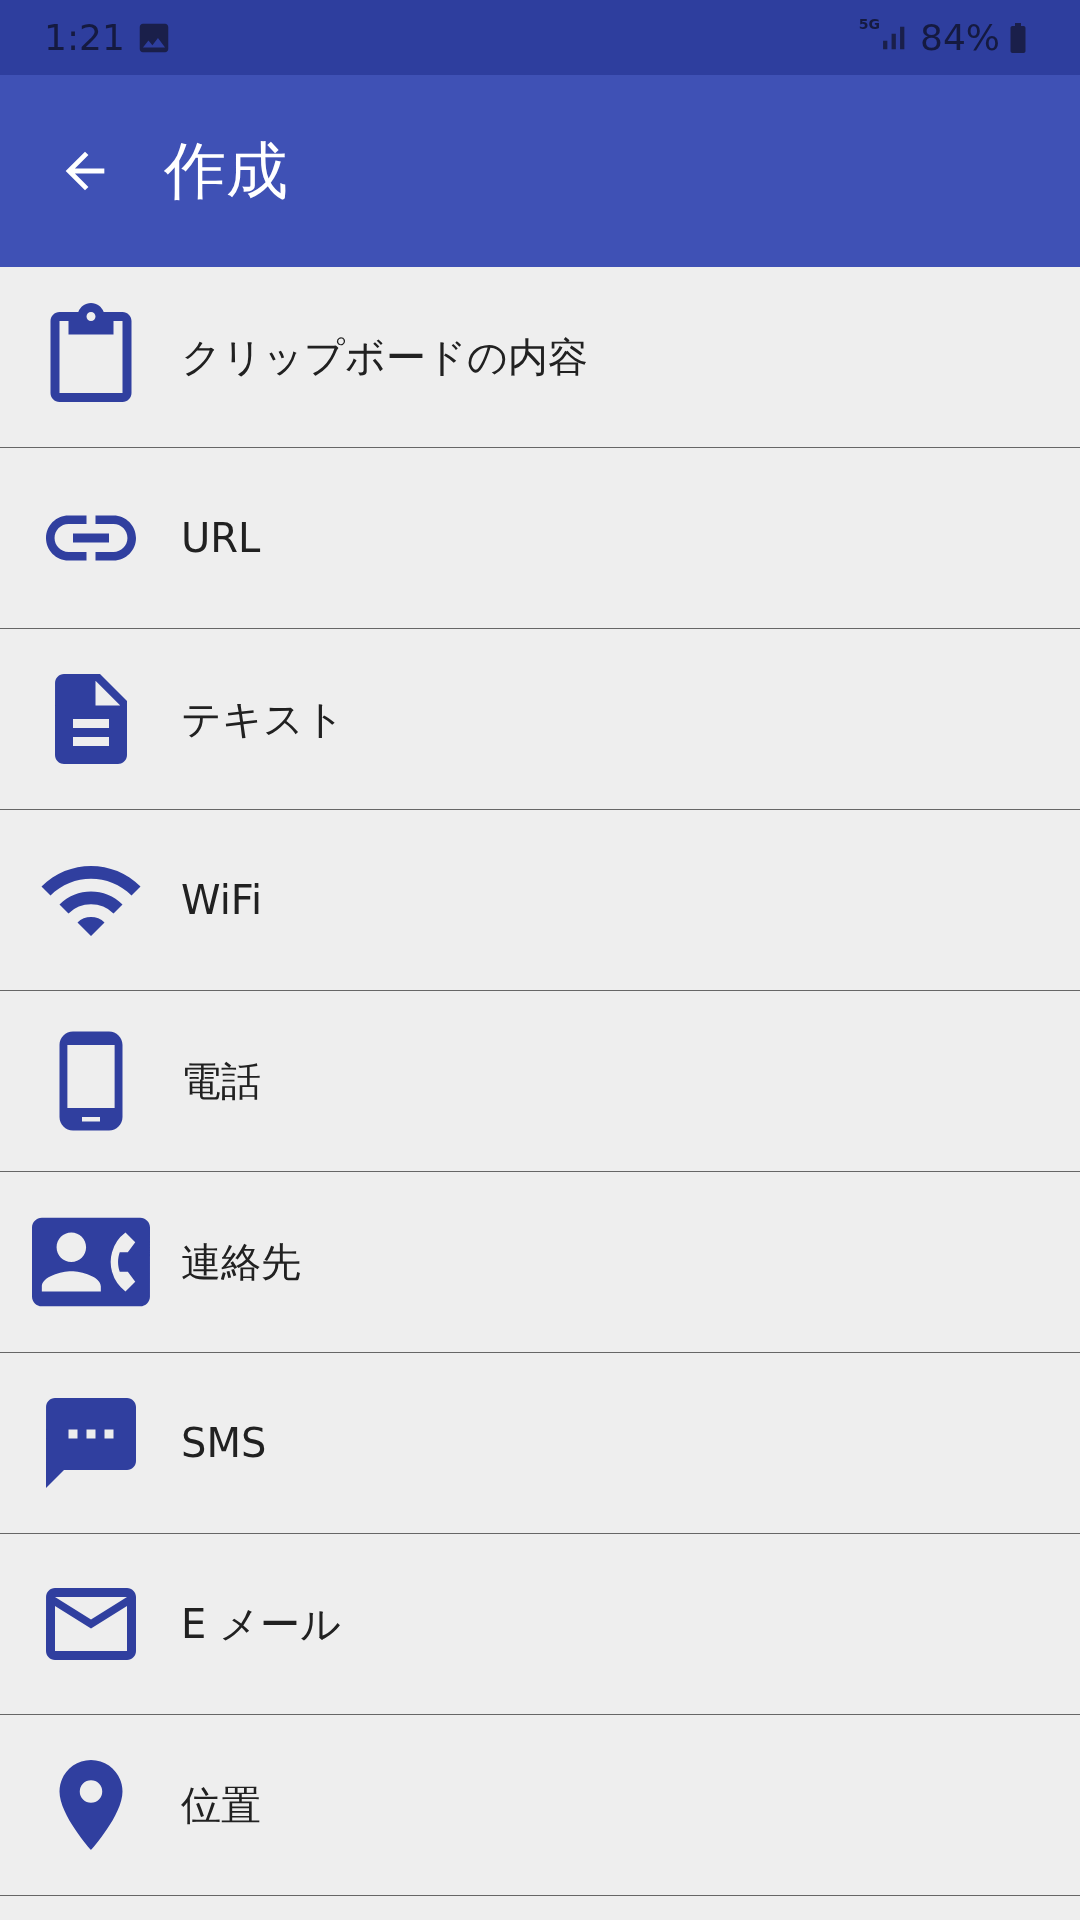 Image resolution: width=1080 pixels, height=1920 pixels. Describe the element at coordinates (540, 538) in the screenshot. I see `list-item: URL` at that location.